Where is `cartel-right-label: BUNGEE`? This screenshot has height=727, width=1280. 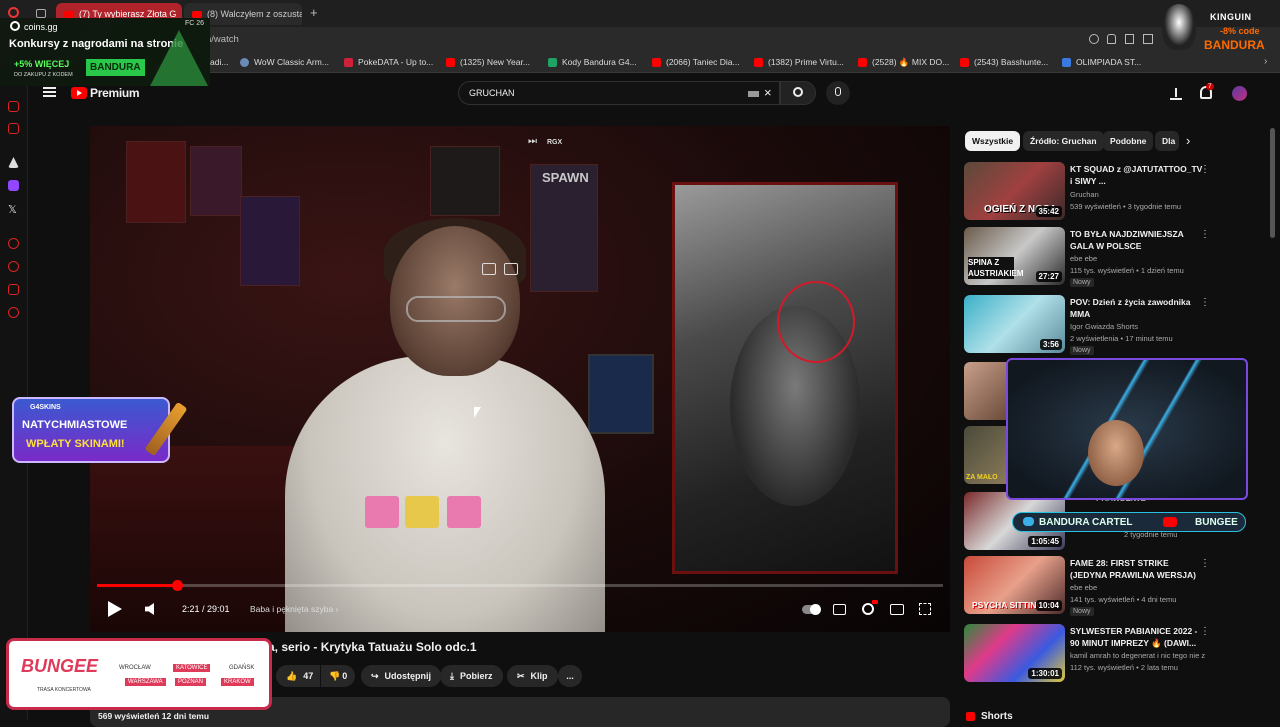 cartel-right-label: BUNGEE is located at coordinates (1216, 522).